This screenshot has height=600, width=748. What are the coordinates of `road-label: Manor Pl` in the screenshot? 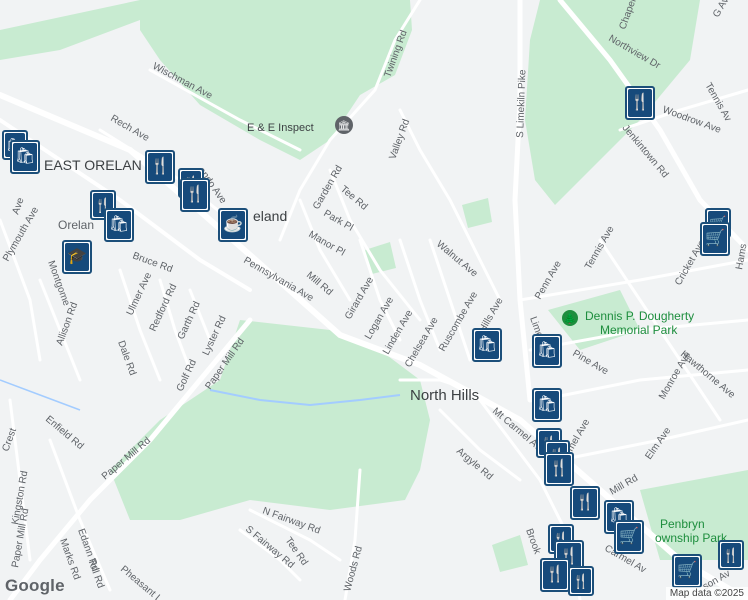 It's located at (327, 244).